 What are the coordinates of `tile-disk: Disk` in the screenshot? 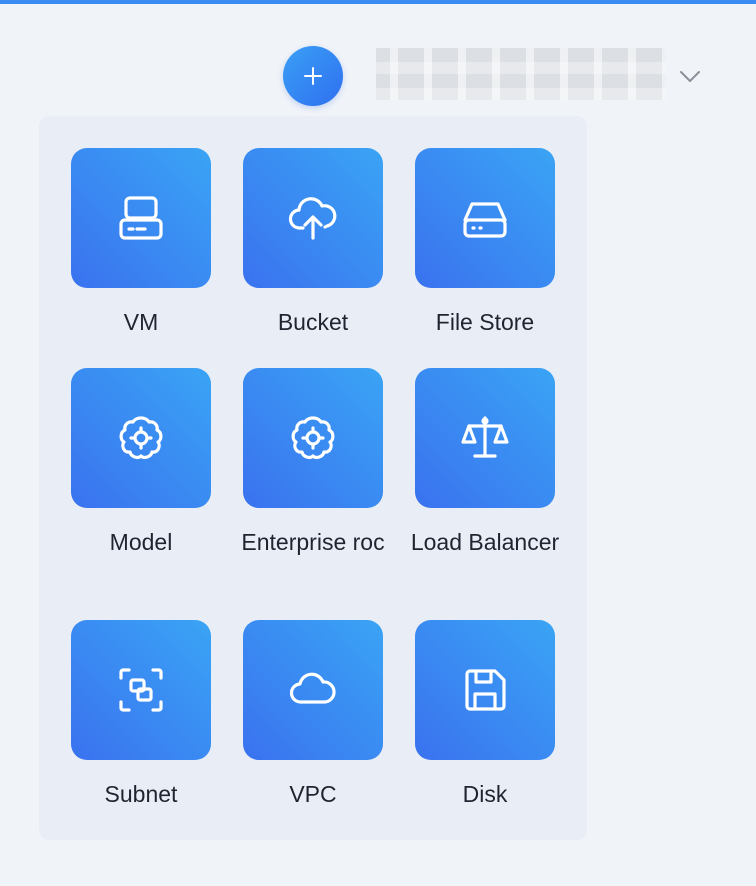 It's located at (485, 715).